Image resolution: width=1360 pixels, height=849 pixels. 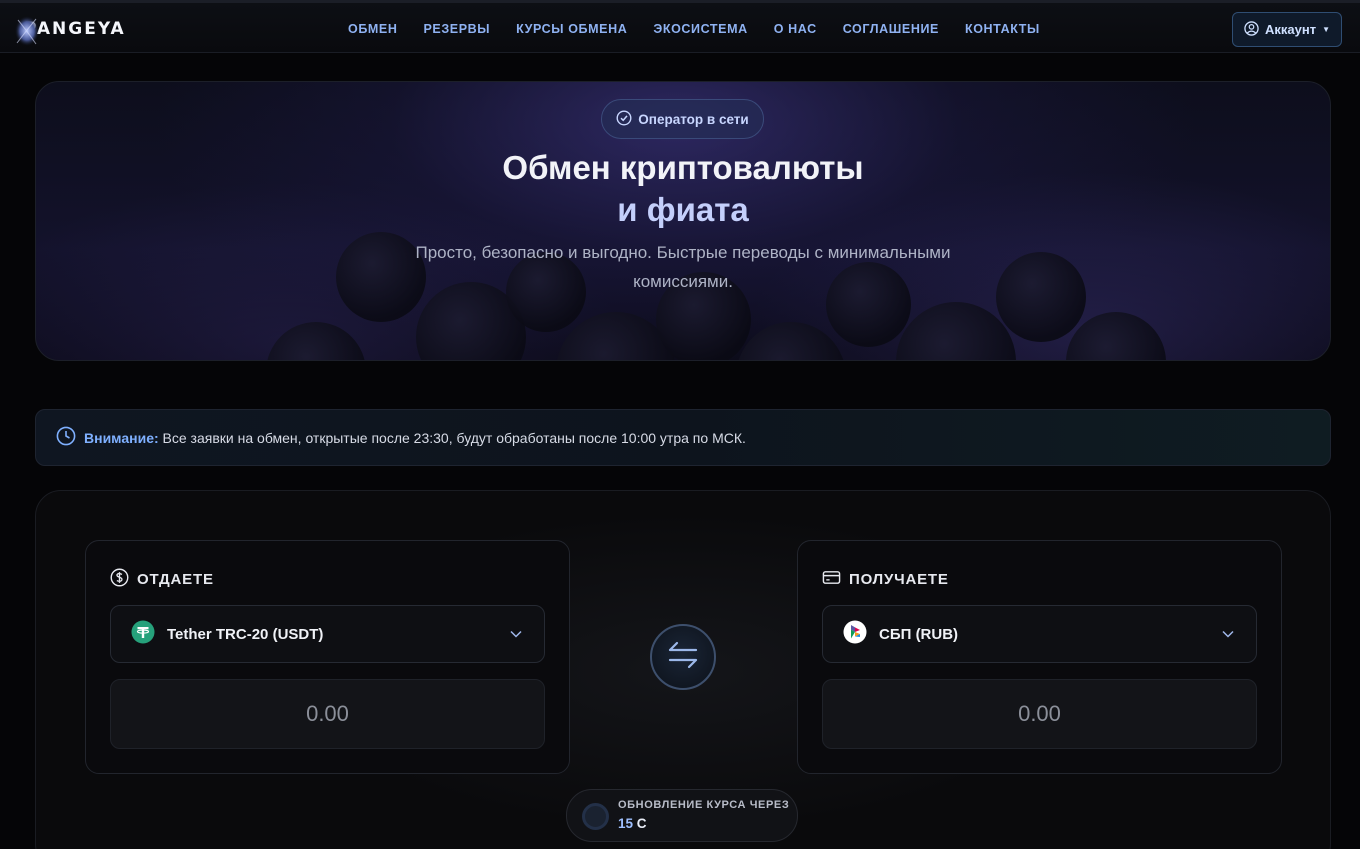 I want to click on timer-unit: С, so click(x=641, y=823).